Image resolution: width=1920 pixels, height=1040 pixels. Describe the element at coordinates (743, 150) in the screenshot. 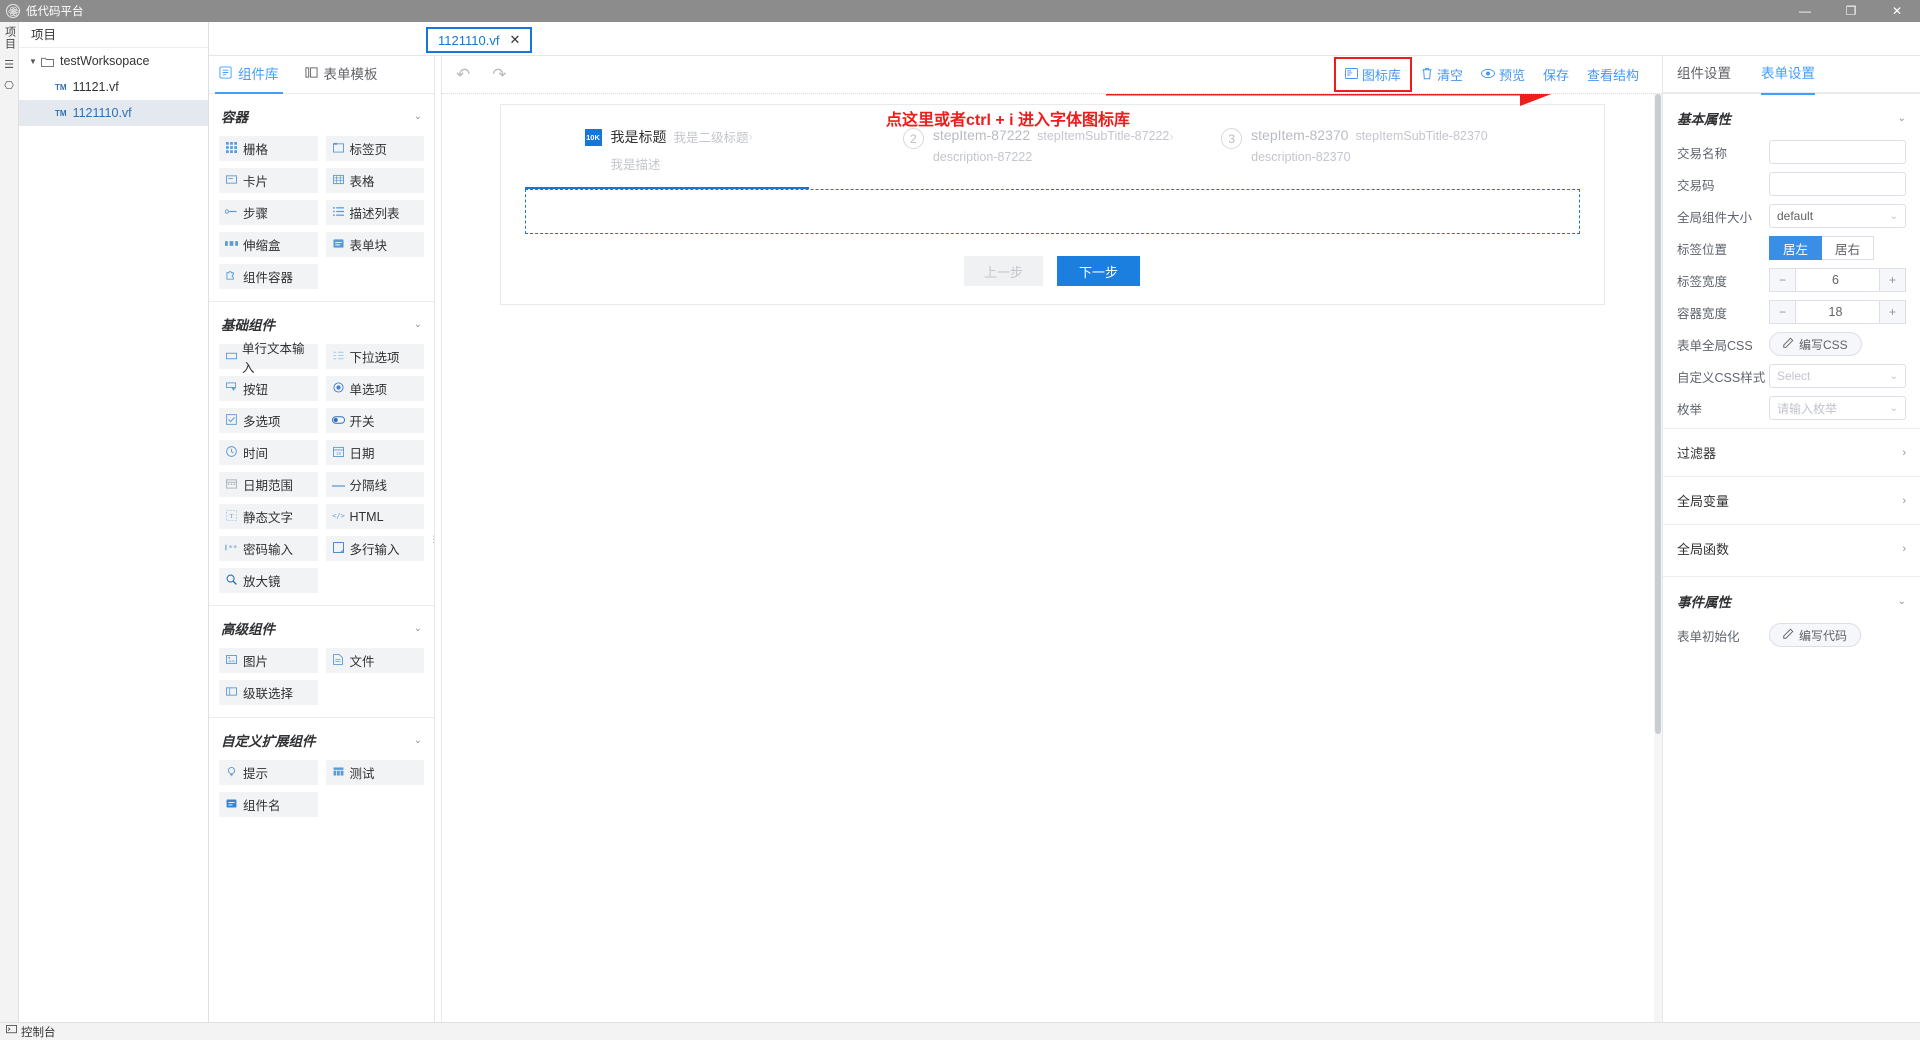

I see `step-item-1: 10K 我是标题 我是二级标题 我是描述 ›` at that location.